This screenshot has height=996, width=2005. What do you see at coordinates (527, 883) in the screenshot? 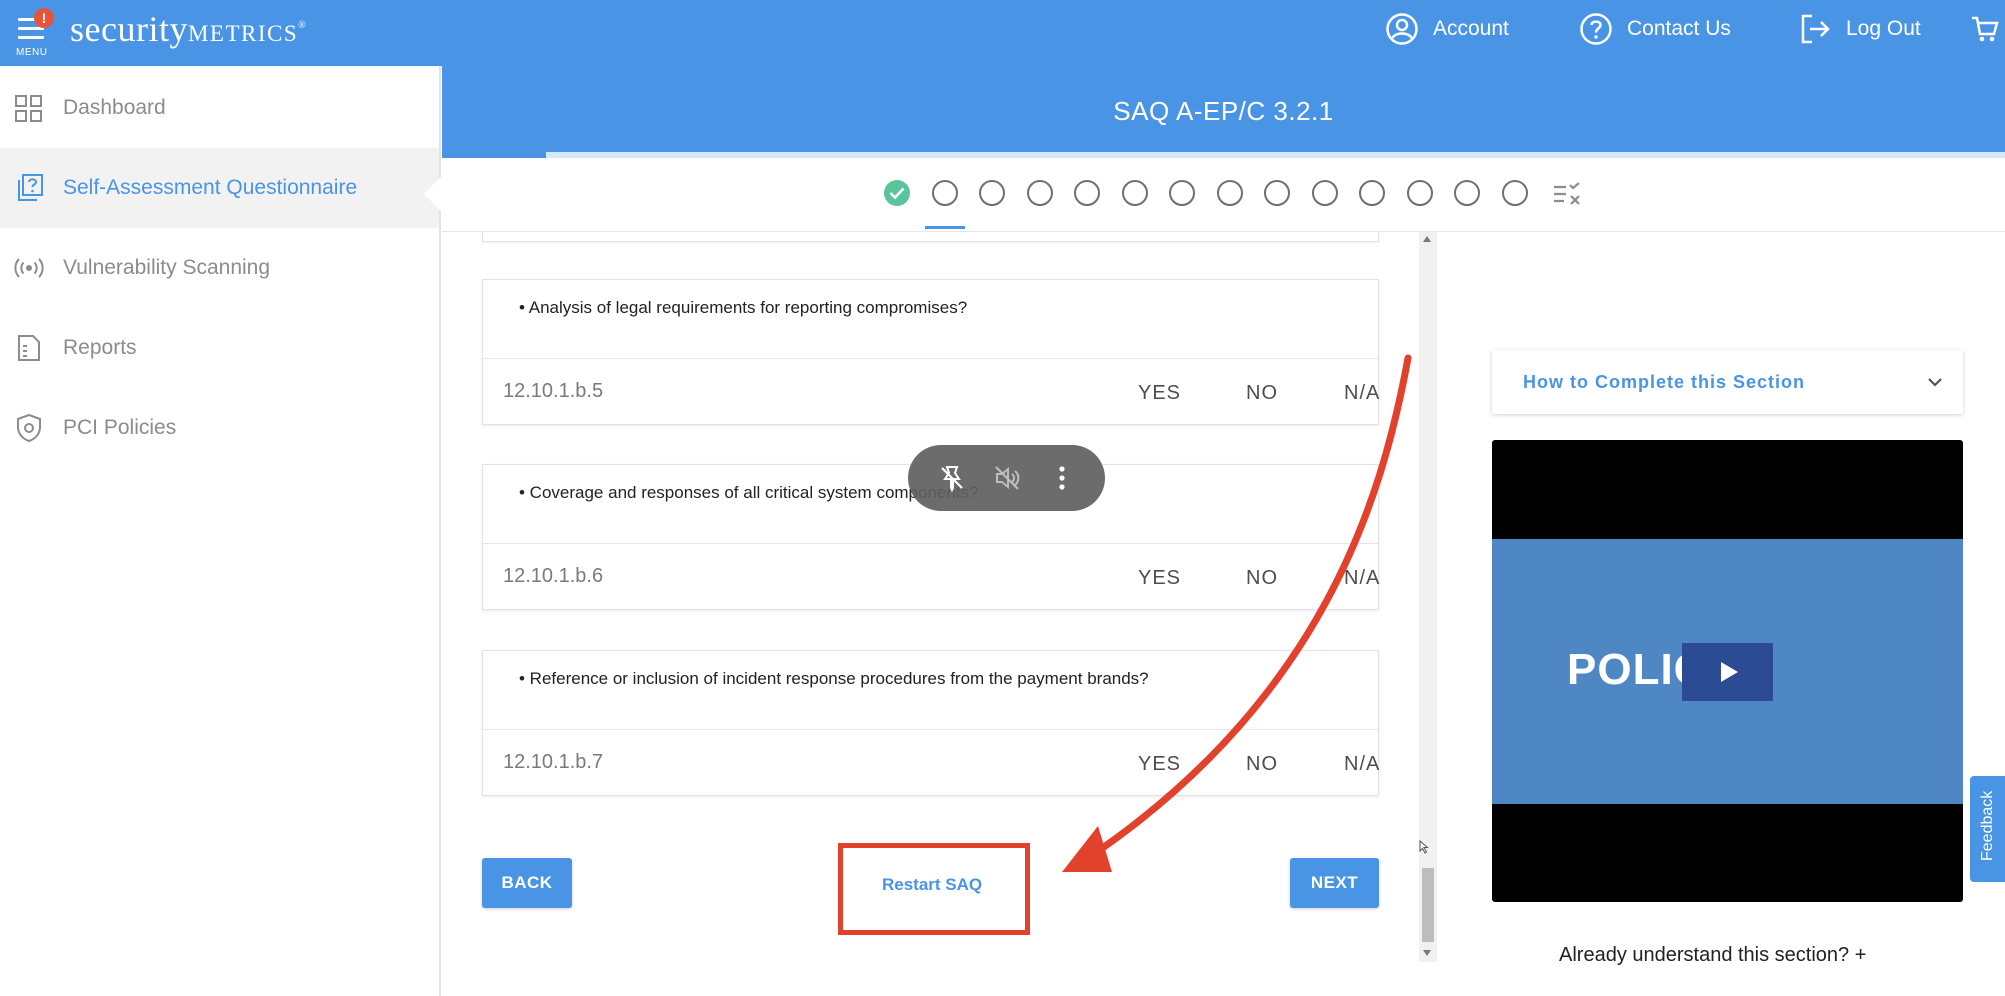
I see `back-button: BACK` at bounding box center [527, 883].